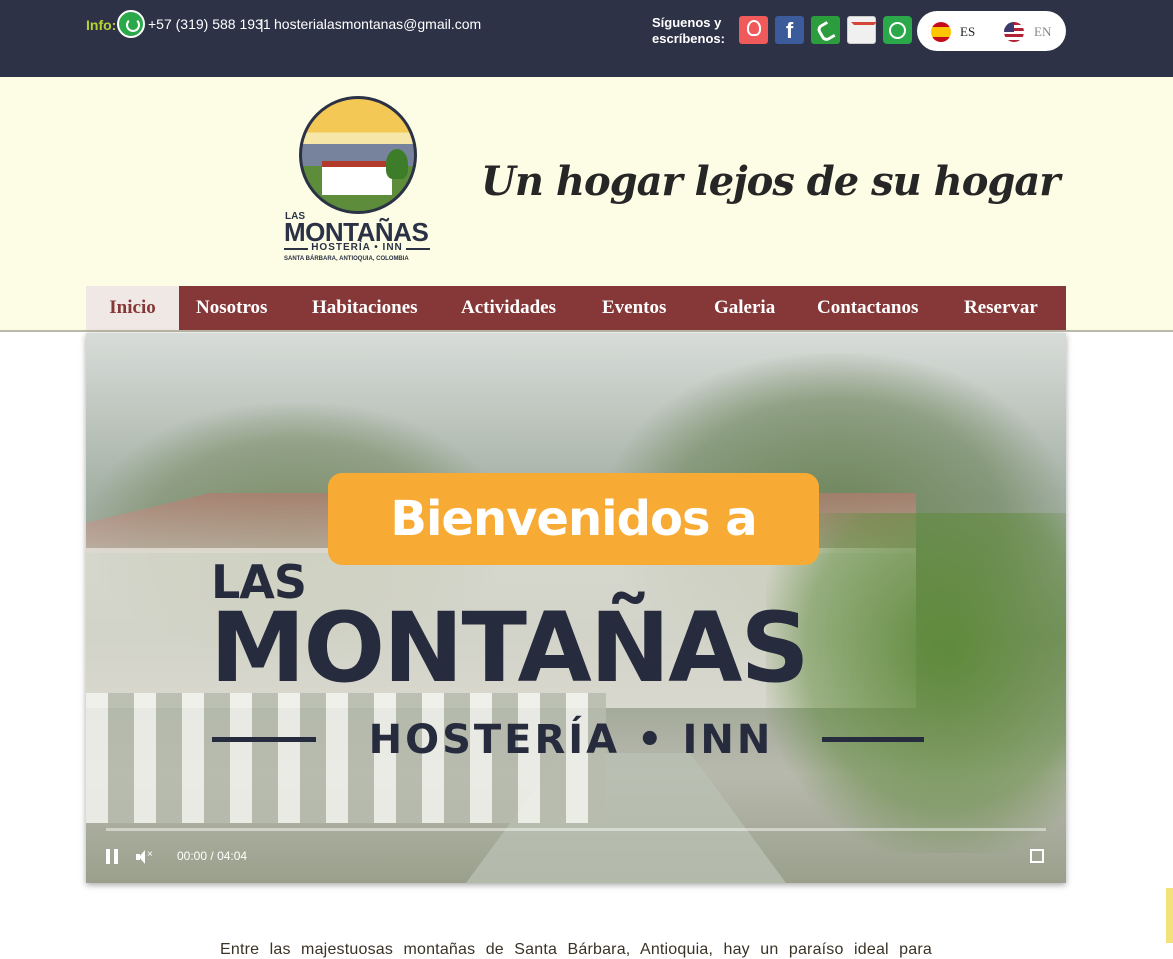 The height and width of the screenshot is (959, 1173). What do you see at coordinates (991, 31) in the screenshot?
I see `language-switcher: ES EN` at bounding box center [991, 31].